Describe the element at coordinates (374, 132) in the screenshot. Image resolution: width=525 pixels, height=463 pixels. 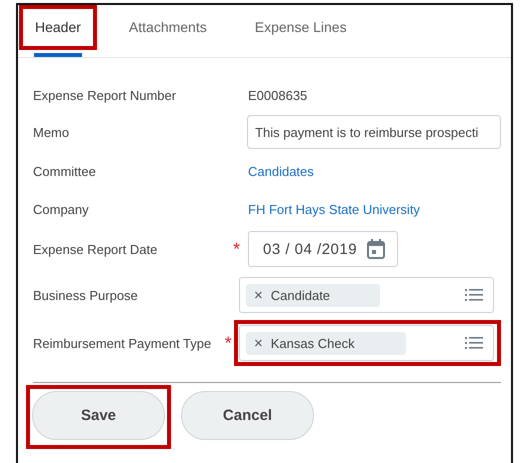
I see `memo-field: This payment is to reimburse prospecti` at that location.